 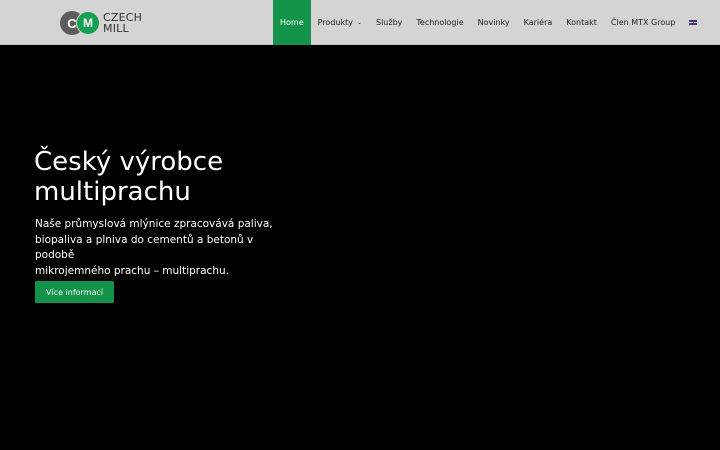 I want to click on nav-item-clen-mtx-group: Člen MTX Group, so click(x=643, y=22).